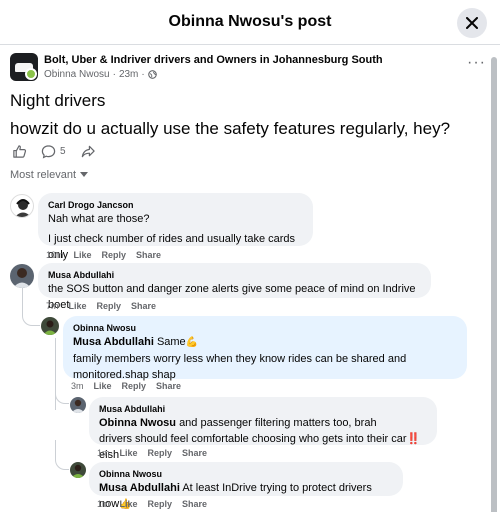 This screenshot has width=500, height=512. What do you see at coordinates (31, 74) in the screenshot?
I see `author-mini-avatar` at bounding box center [31, 74].